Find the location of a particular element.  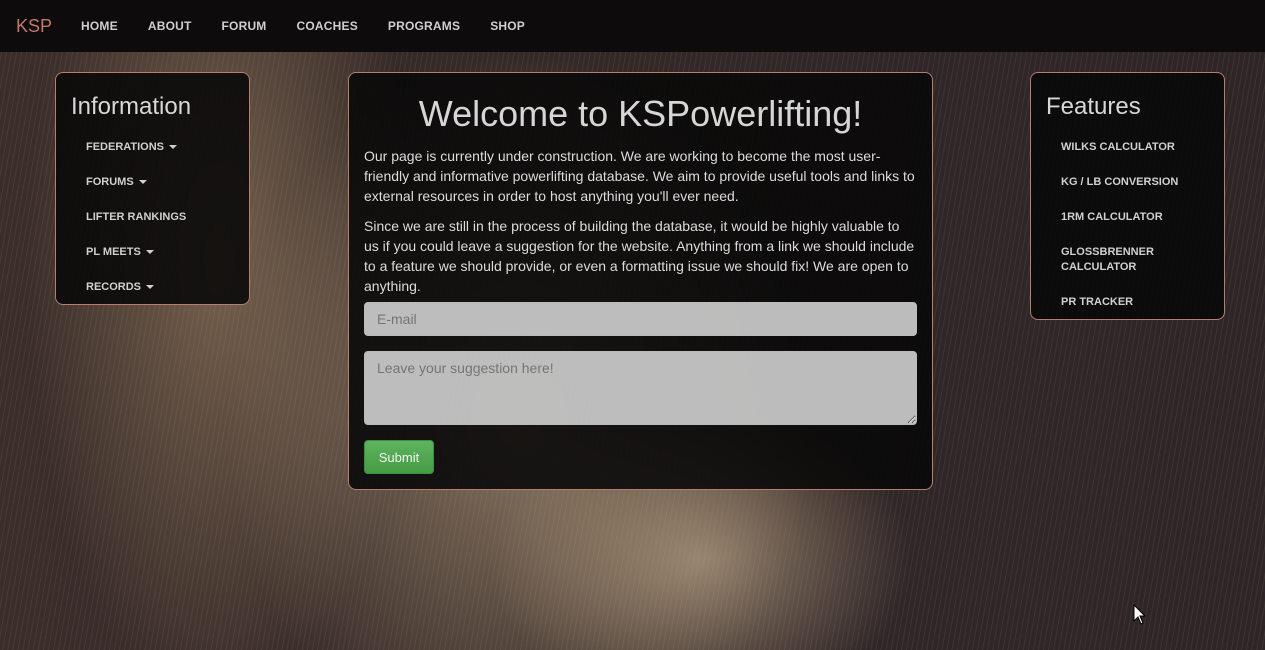

info-item-forums: FORUMS is located at coordinates (116, 182).